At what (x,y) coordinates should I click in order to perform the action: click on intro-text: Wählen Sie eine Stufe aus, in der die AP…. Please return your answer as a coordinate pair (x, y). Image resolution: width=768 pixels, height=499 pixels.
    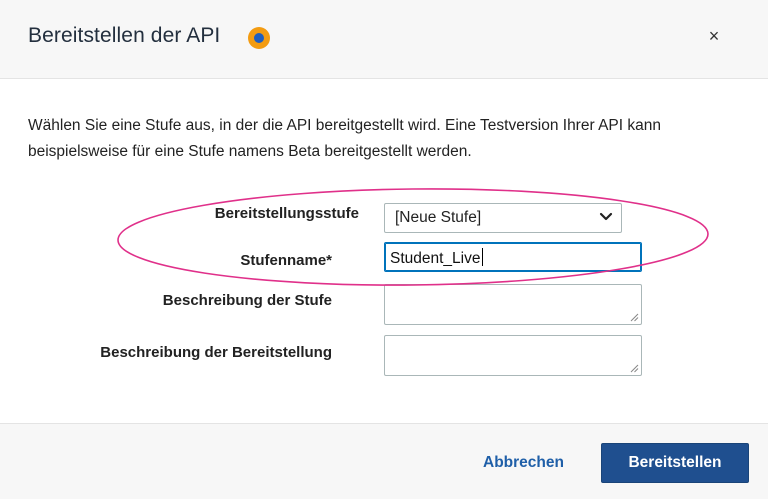
    Looking at the image, I should click on (344, 138).